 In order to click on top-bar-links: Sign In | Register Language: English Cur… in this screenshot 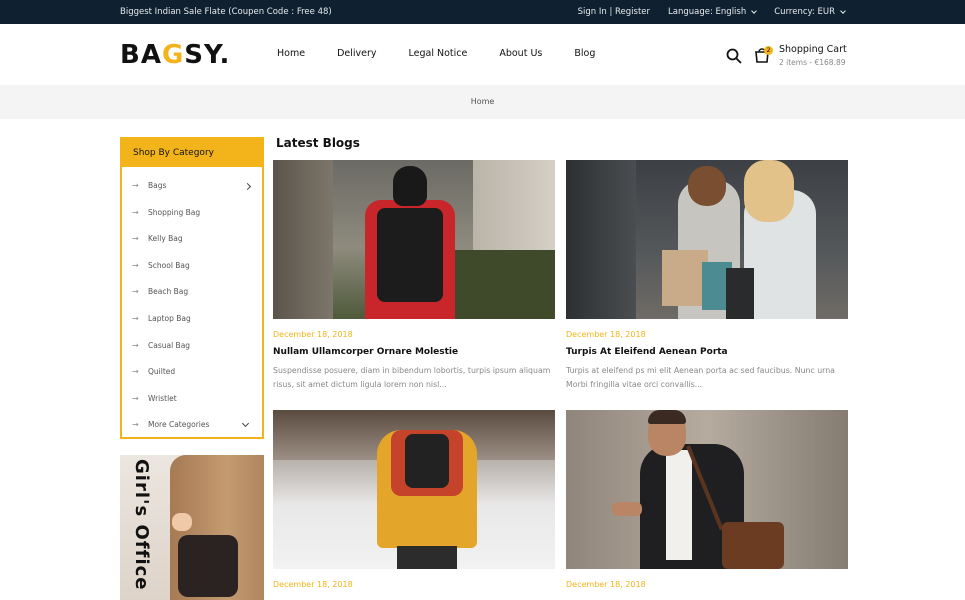, I will do `click(712, 12)`.